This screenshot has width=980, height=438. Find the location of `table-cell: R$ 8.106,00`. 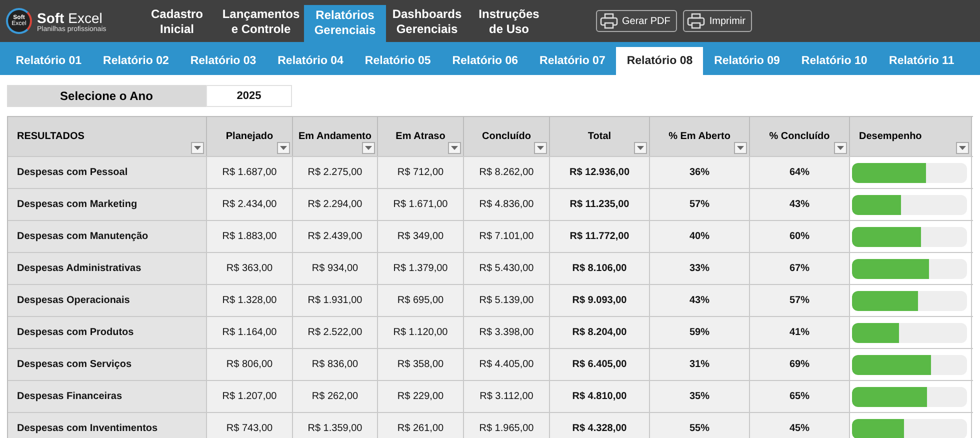

table-cell: R$ 8.106,00 is located at coordinates (600, 268).